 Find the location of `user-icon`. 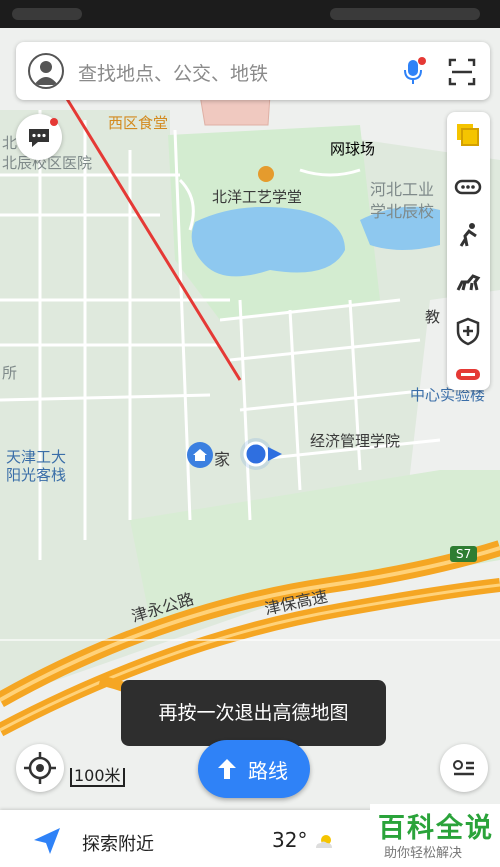

user-icon is located at coordinates (46, 73).